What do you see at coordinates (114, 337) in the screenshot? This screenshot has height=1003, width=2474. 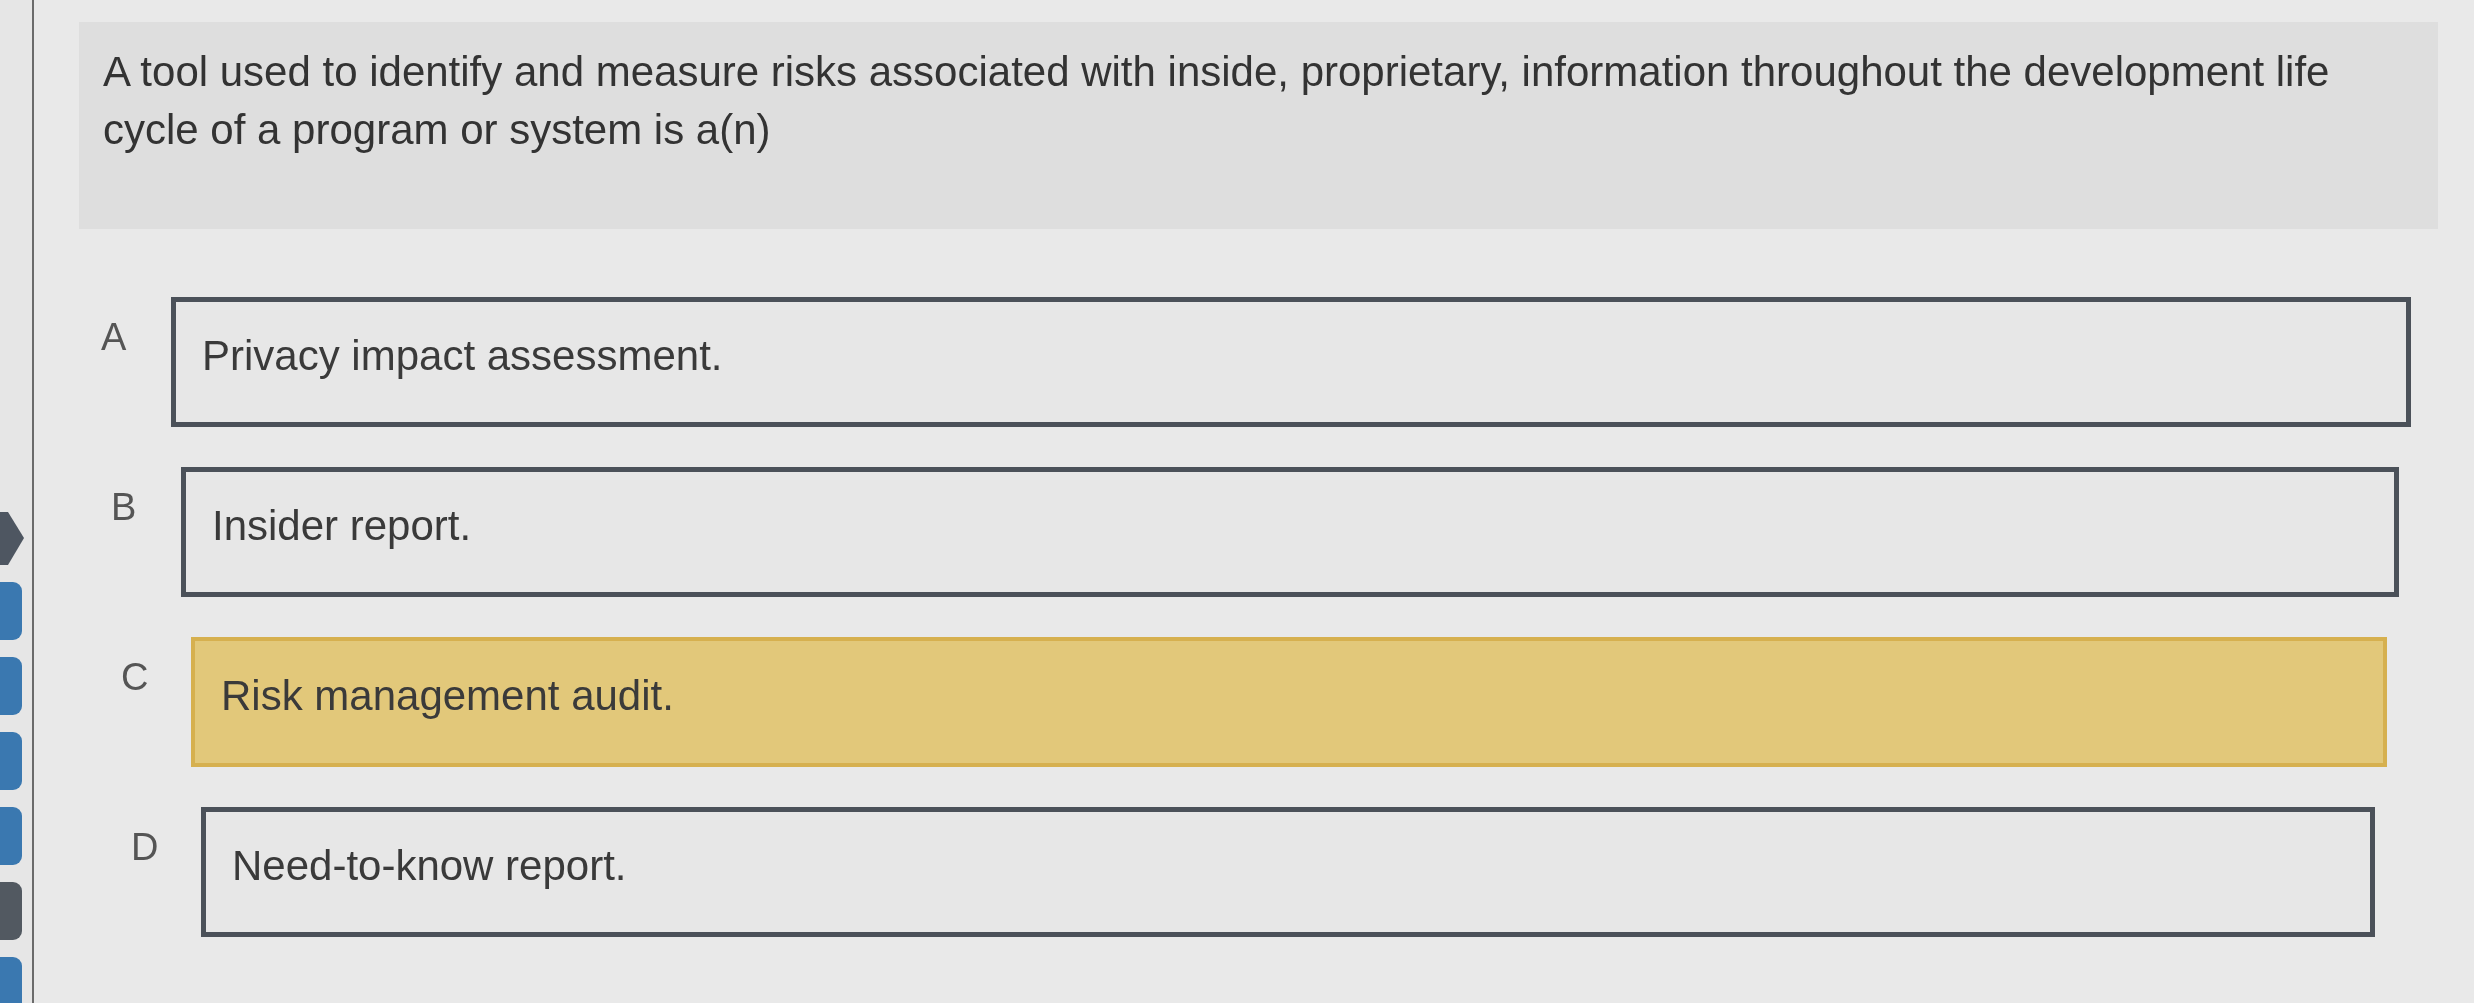 I see `option-letter: A` at bounding box center [114, 337].